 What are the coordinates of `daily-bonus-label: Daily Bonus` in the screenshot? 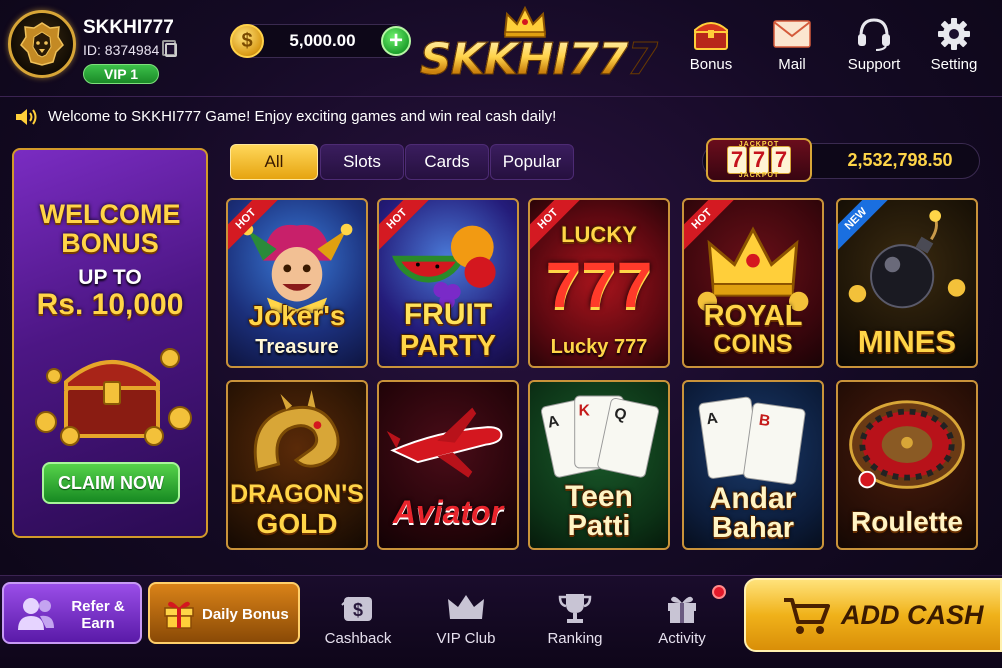 It's located at (245, 614).